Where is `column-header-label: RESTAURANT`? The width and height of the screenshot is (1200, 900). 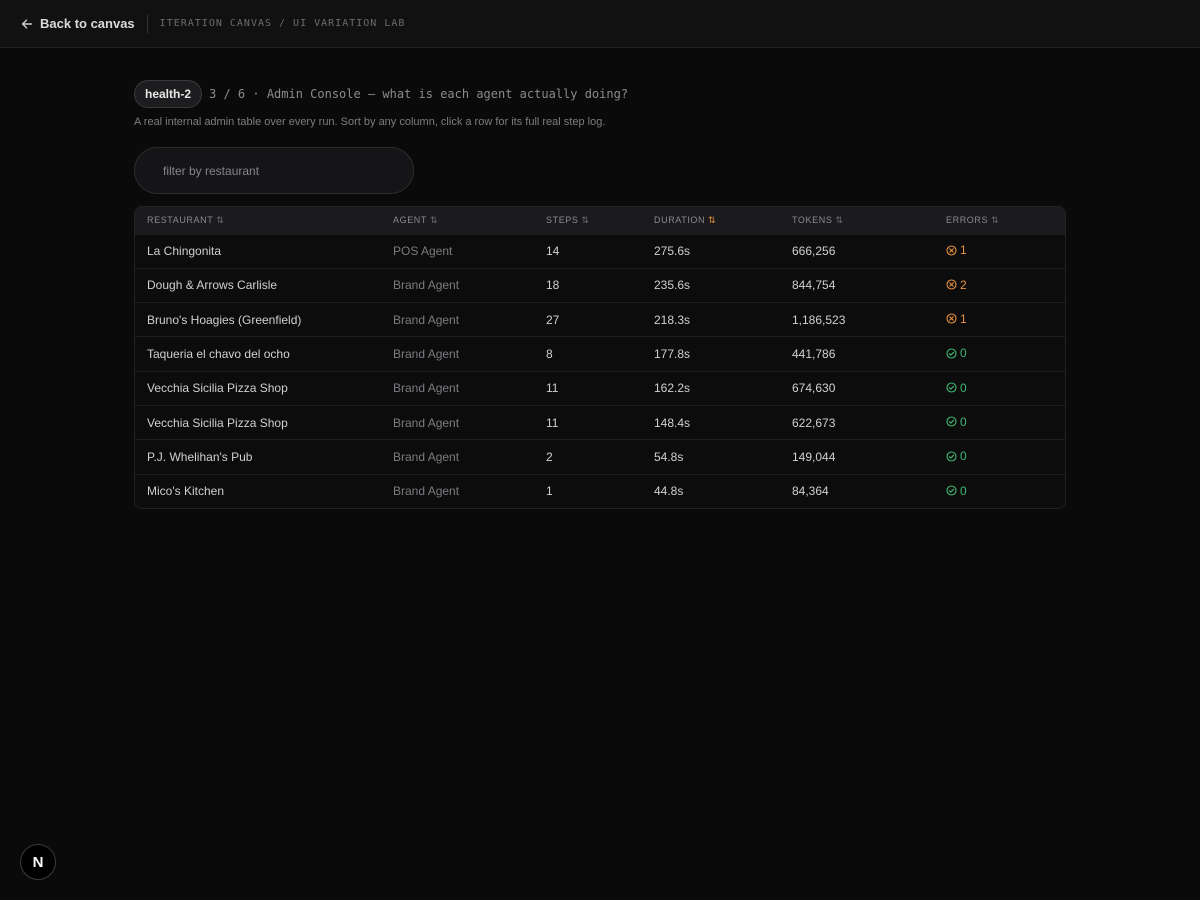 column-header-label: RESTAURANT is located at coordinates (180, 219).